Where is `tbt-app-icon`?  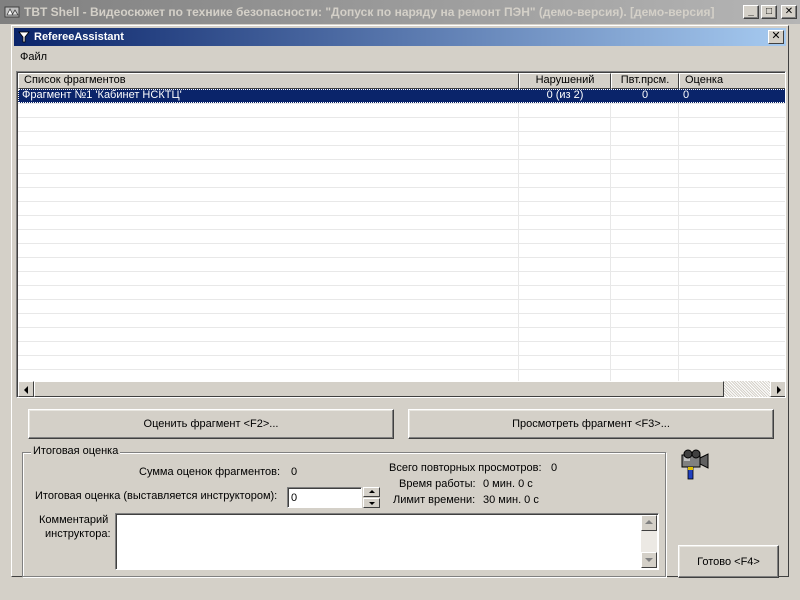
tbt-app-icon is located at coordinates (12, 12).